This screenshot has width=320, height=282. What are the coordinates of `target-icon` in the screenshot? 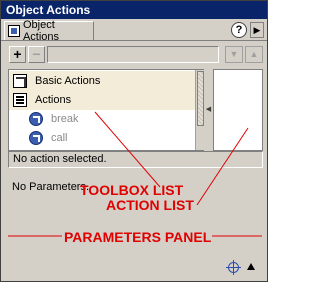 It's located at (233, 267).